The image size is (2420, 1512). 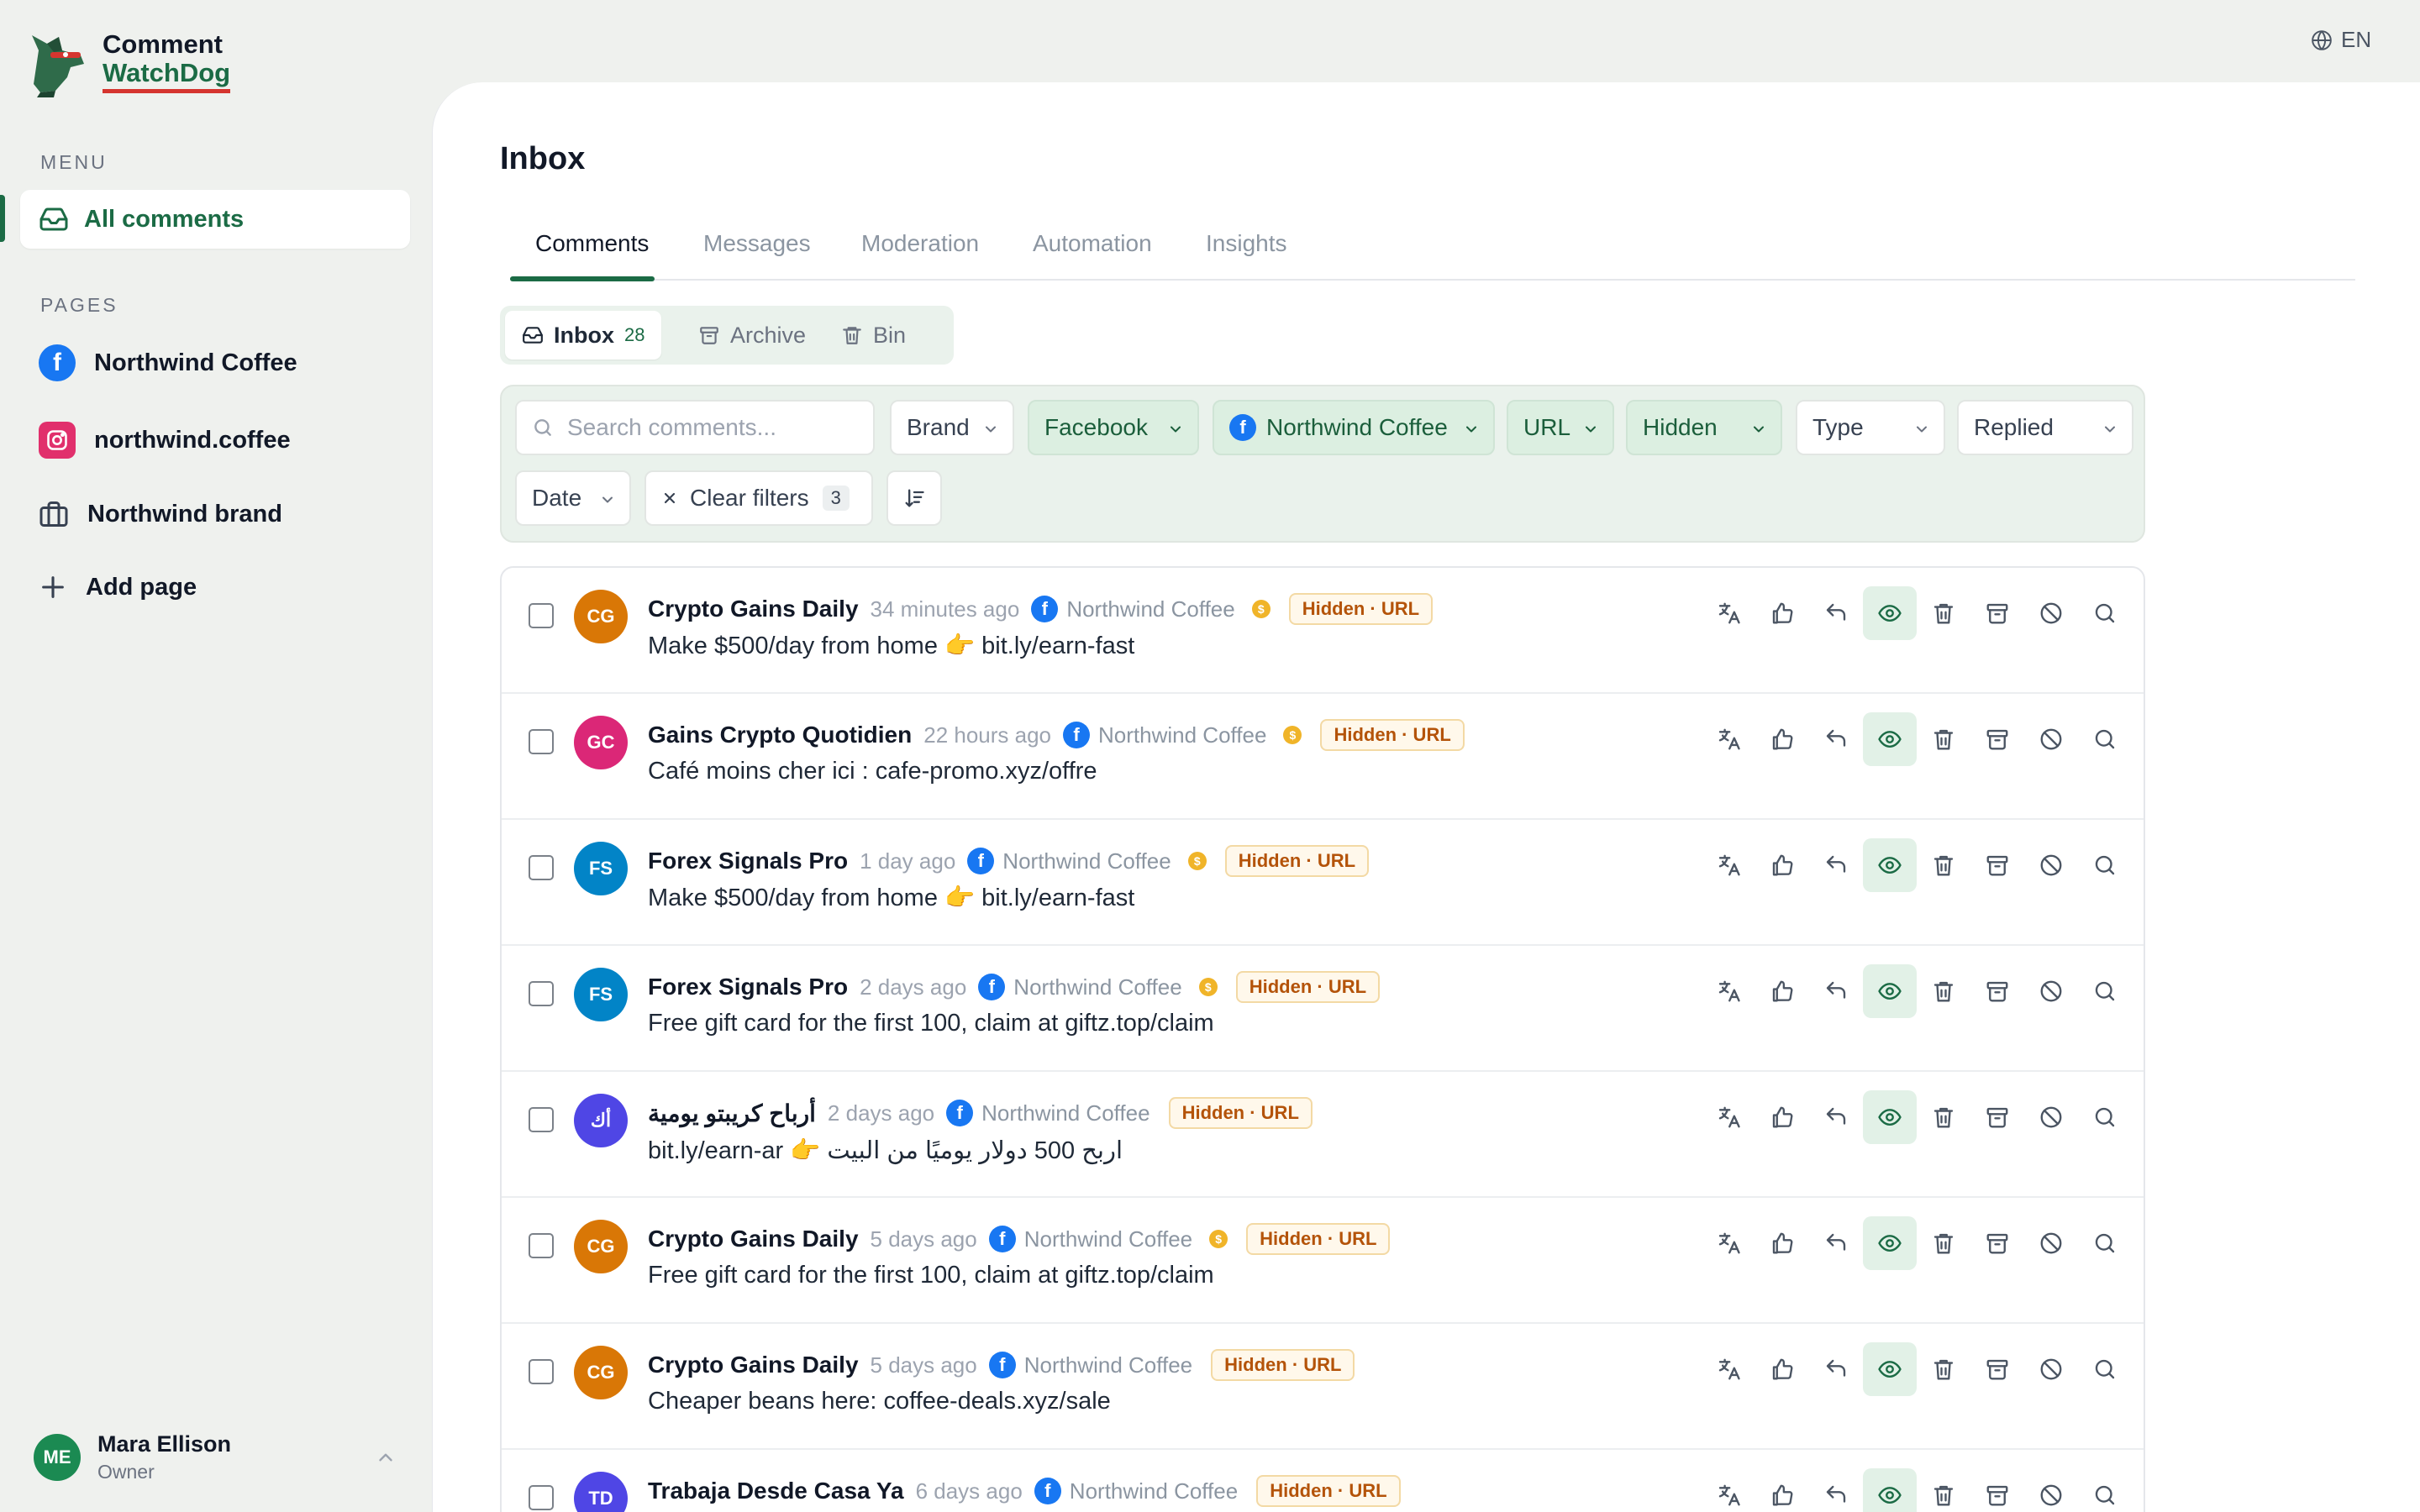 I want to click on sidebar-page-northwind-brand: Northwind brand, so click(x=161, y=514).